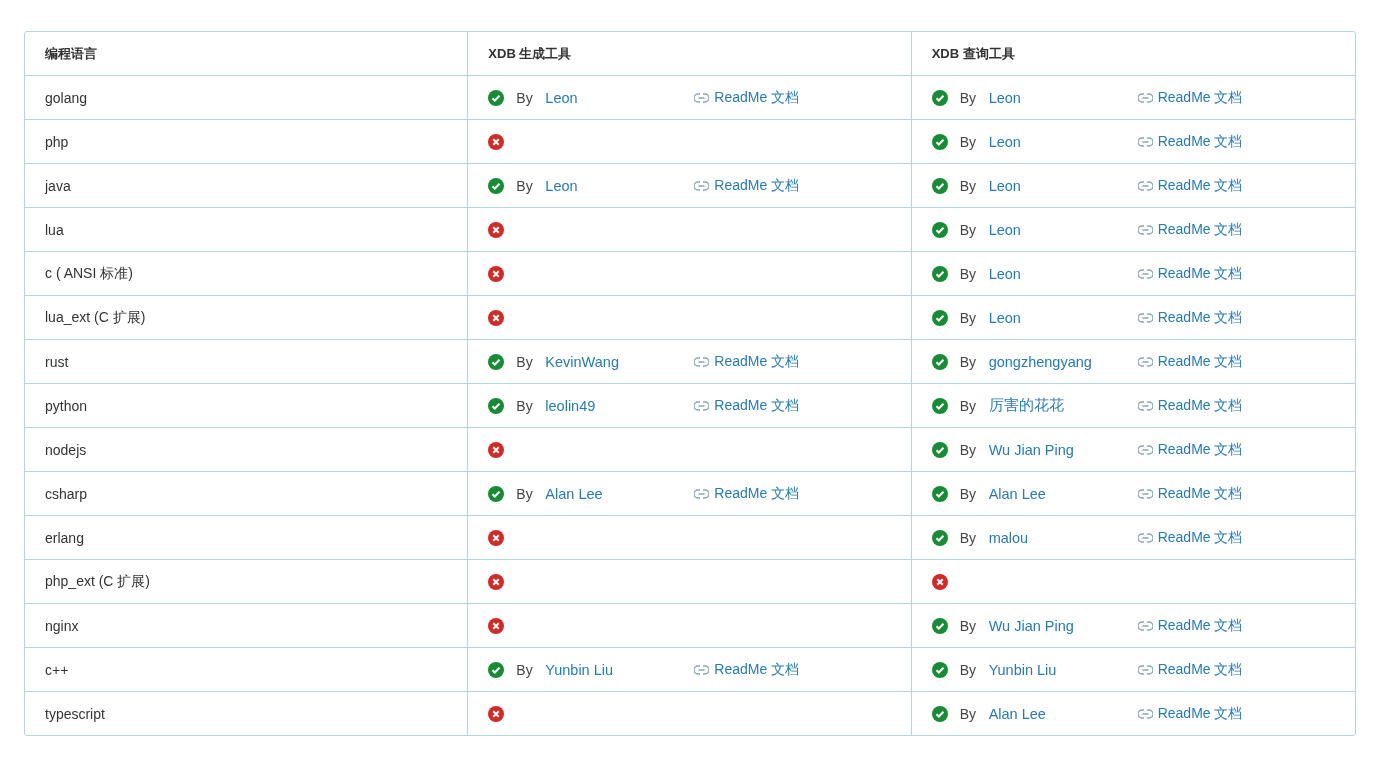 The width and height of the screenshot is (1384, 770). Describe the element at coordinates (89, 272) in the screenshot. I see `language-name: c ( ANSI 标准)` at that location.